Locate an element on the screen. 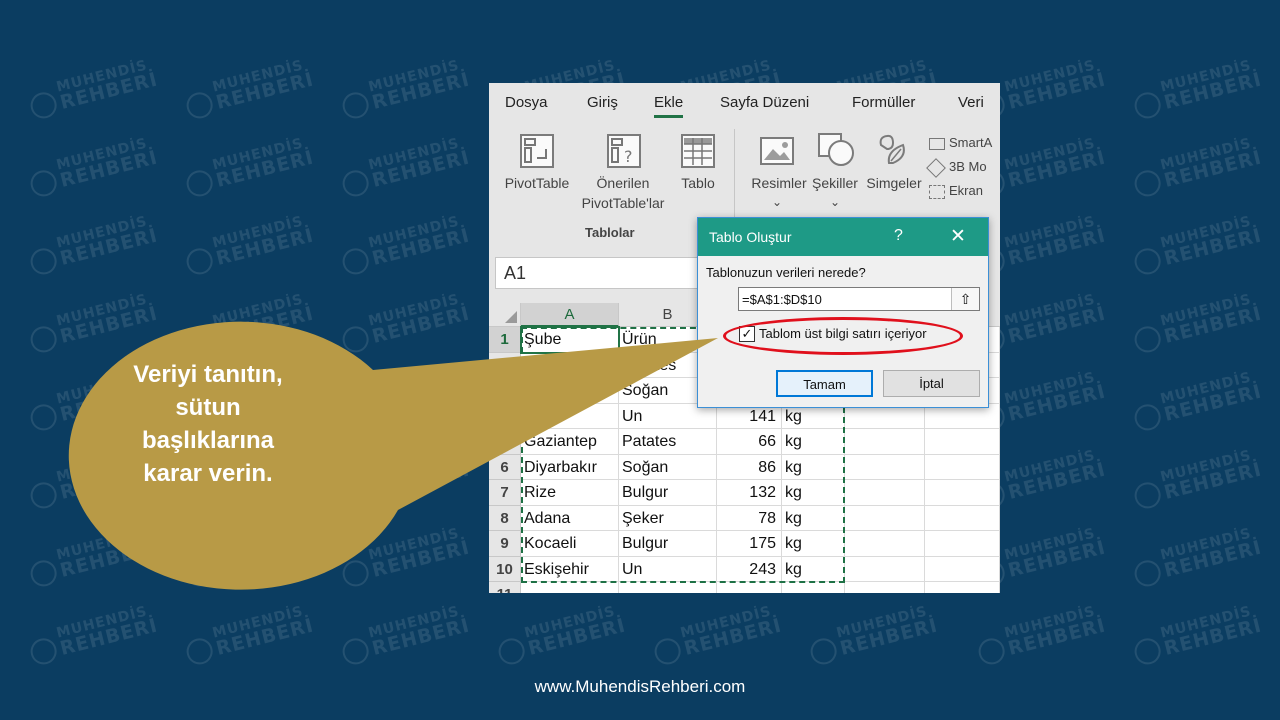  screenshot-button: Ekran is located at coordinates (964, 191).